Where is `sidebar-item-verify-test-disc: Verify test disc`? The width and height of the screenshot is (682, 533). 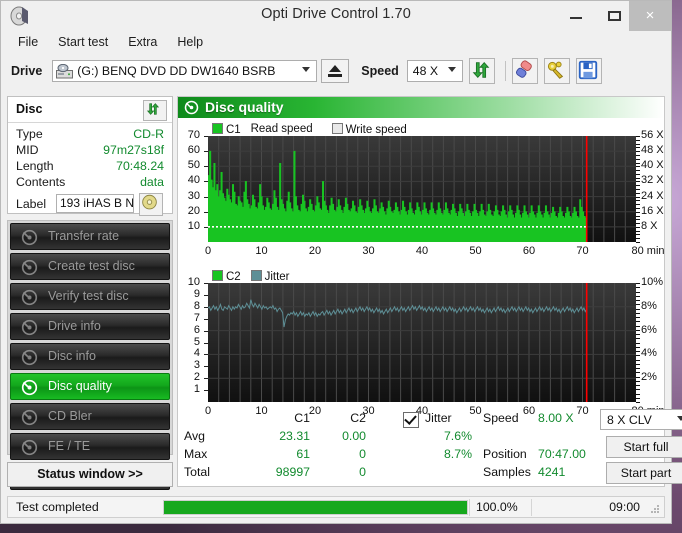
sidebar-item-verify-test-disc: Verify test disc is located at coordinates (90, 296).